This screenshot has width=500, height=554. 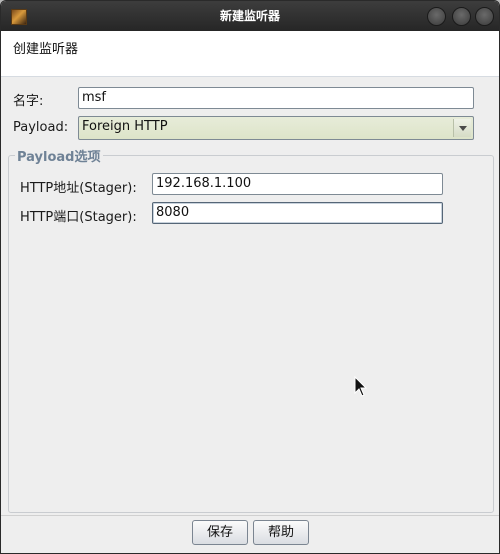 What do you see at coordinates (297, 213) in the screenshot?
I see `http-port-input: 8080` at bounding box center [297, 213].